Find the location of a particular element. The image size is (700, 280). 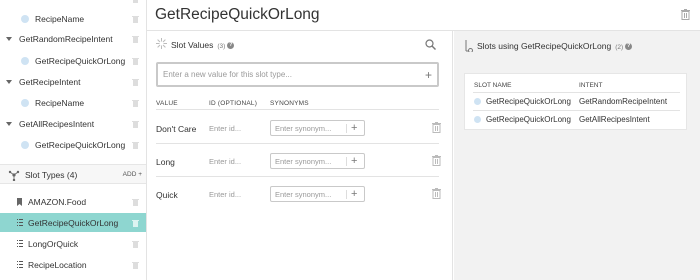

sidebar-slot-getrecipequickorlong-2: GetRecipeQuickOrLong is located at coordinates (73, 145).